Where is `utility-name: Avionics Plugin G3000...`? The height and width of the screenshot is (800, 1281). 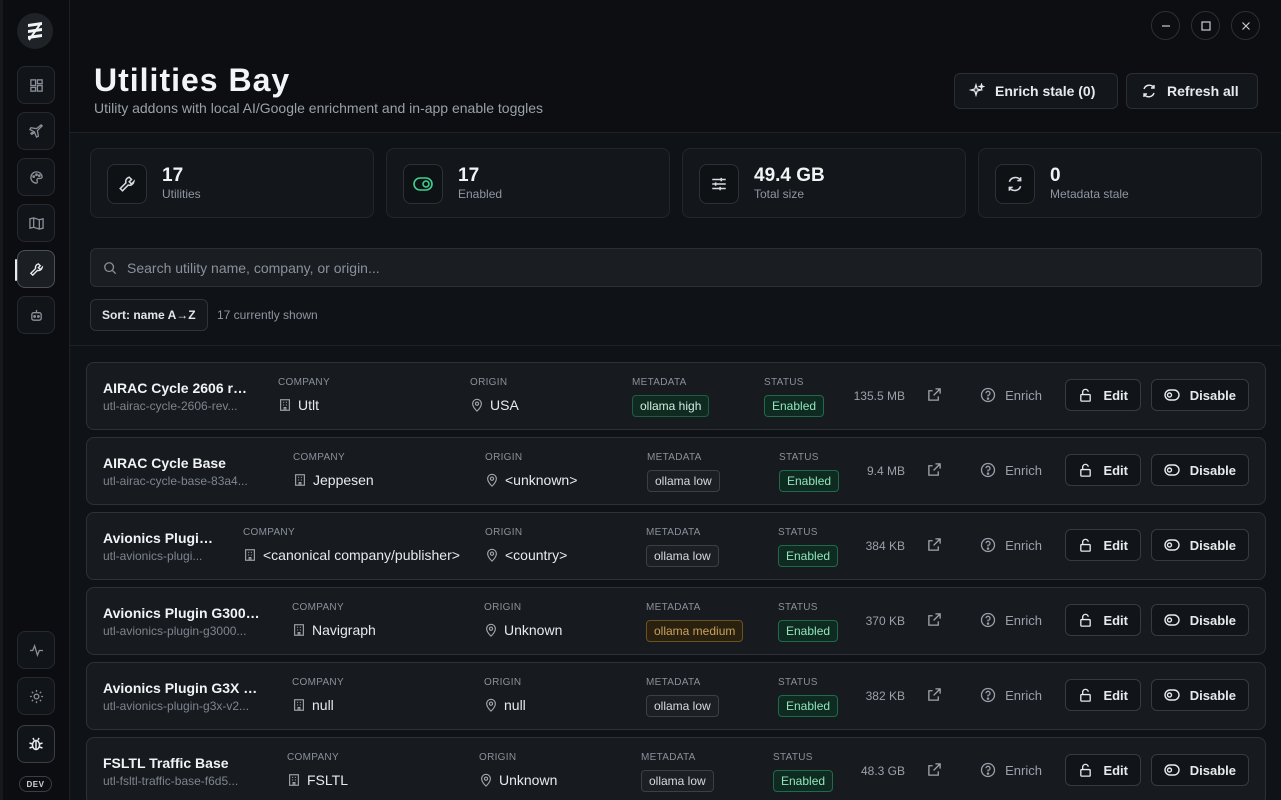
utility-name: Avionics Plugin G3000... is located at coordinates (183, 613).